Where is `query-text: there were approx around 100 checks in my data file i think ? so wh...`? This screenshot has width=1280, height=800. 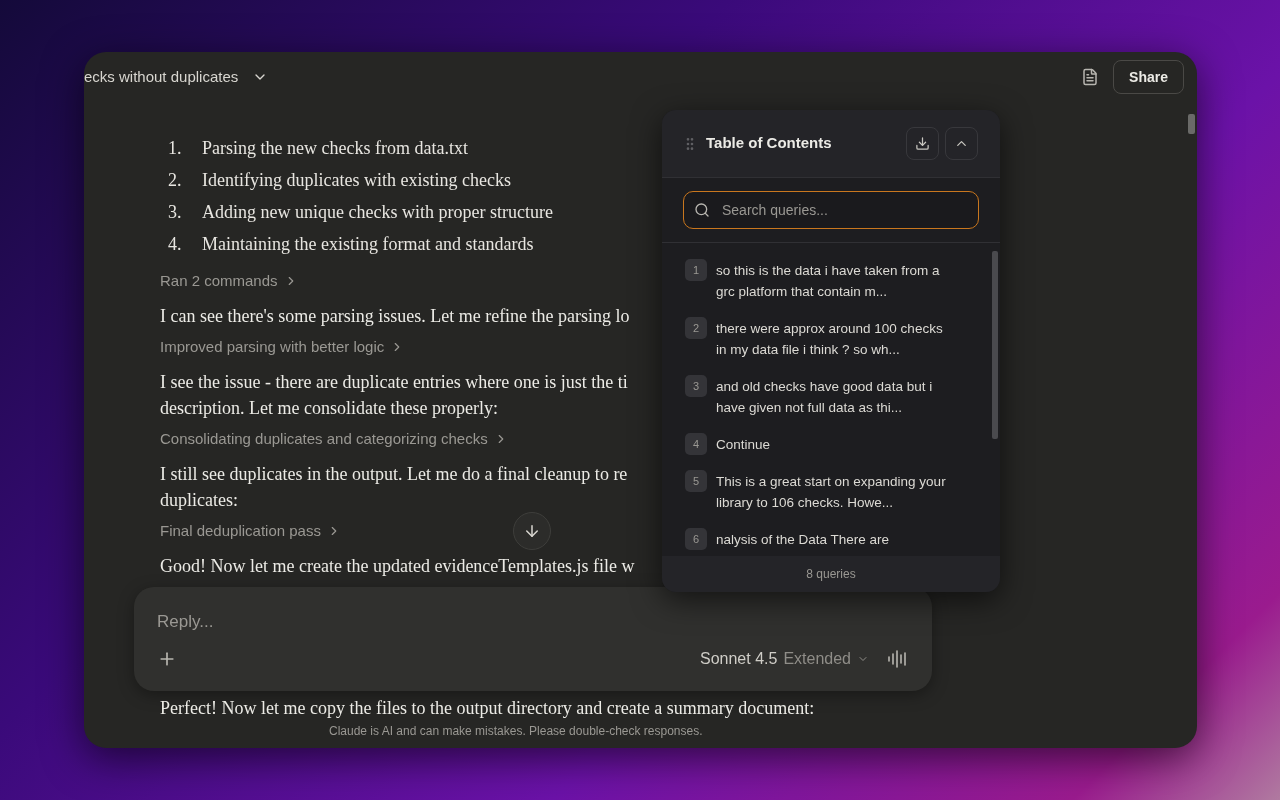
query-text: there were approx around 100 checks in my data file i think ? so wh... is located at coordinates (829, 339).